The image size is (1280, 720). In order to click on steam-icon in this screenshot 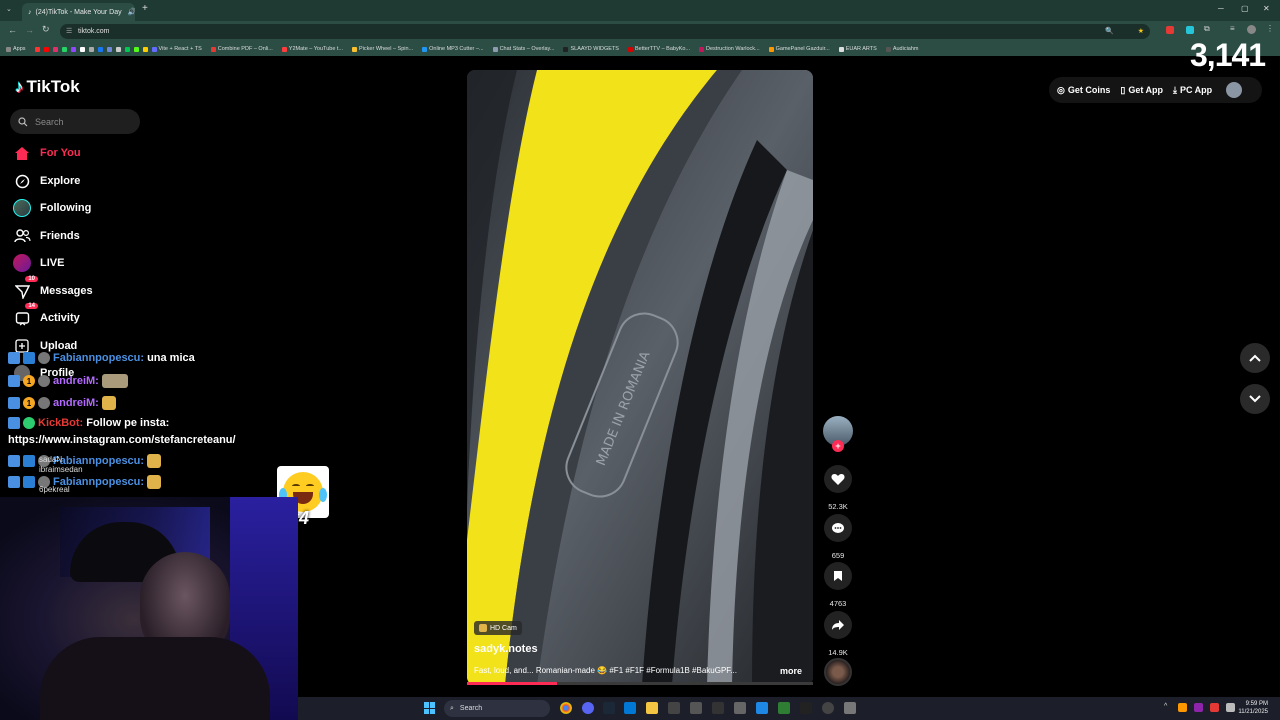, I will do `click(609, 708)`.